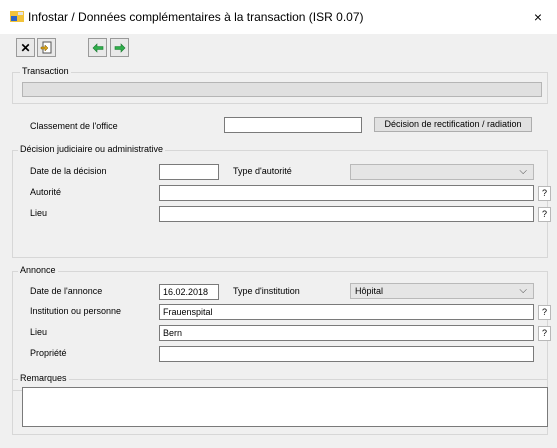  Describe the element at coordinates (442, 291) in the screenshot. I see `institution-type-select: Hôpital ⌵` at that location.